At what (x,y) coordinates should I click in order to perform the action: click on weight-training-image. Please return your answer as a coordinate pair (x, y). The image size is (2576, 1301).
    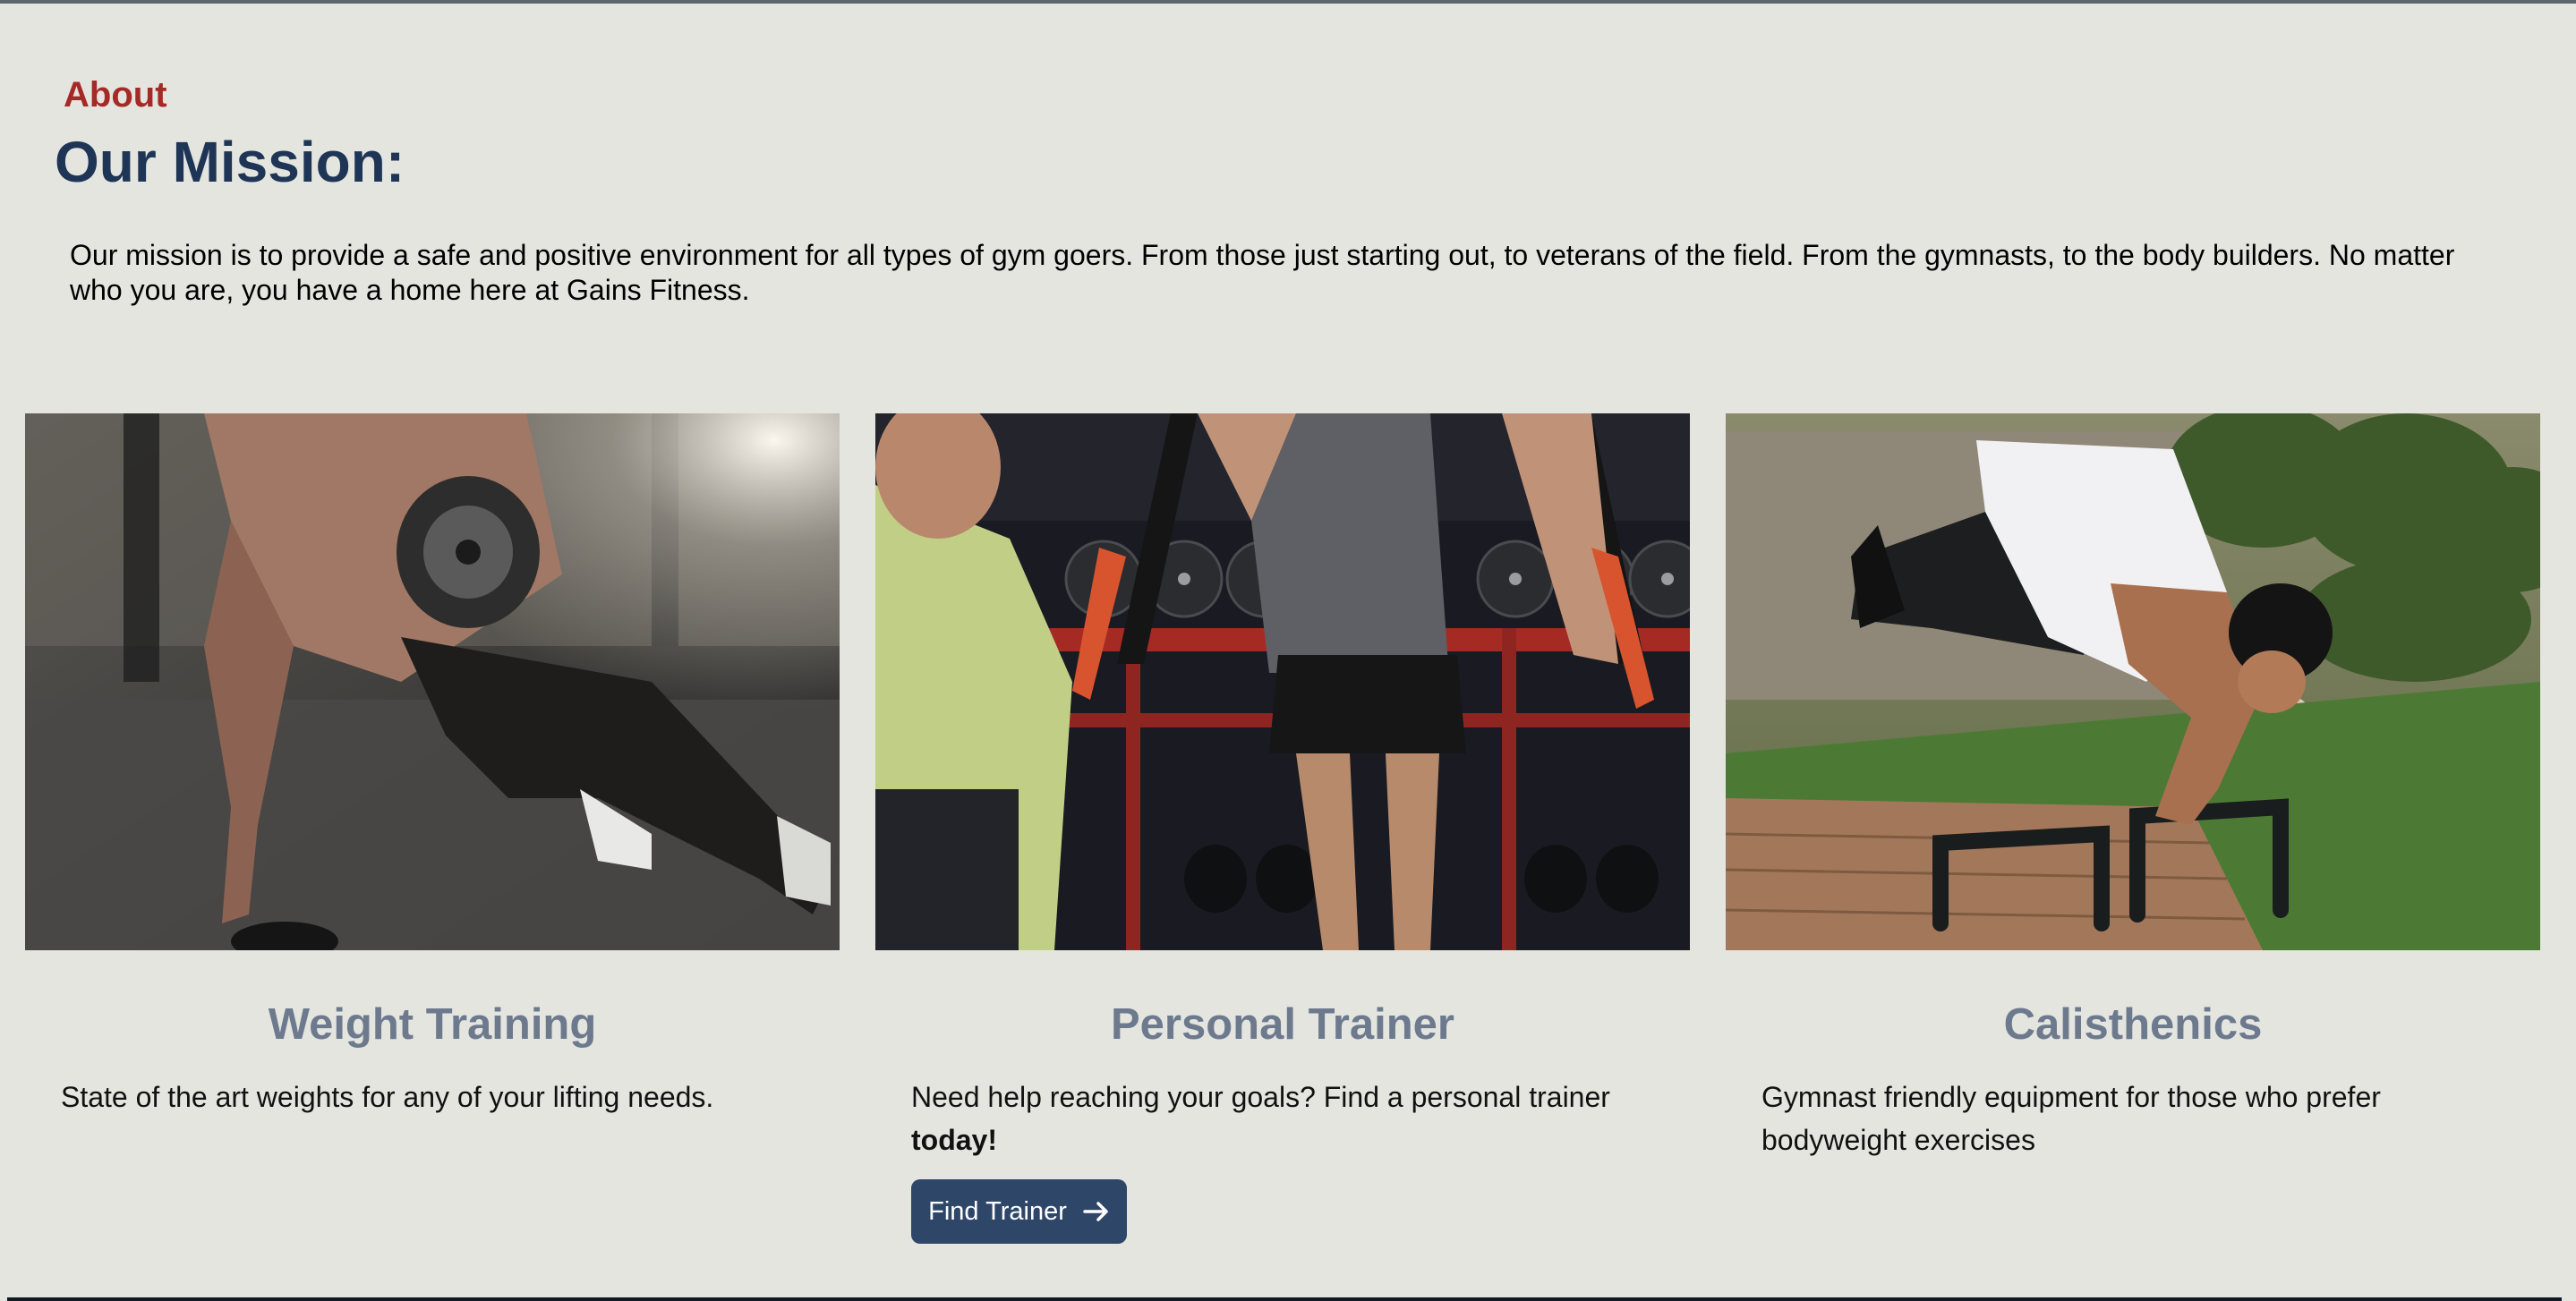
    Looking at the image, I should click on (432, 681).